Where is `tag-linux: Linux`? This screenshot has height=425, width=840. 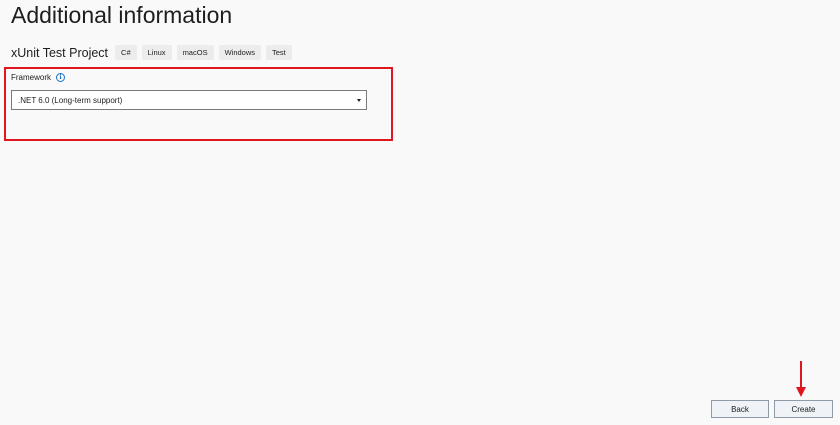
tag-linux: Linux is located at coordinates (156, 52).